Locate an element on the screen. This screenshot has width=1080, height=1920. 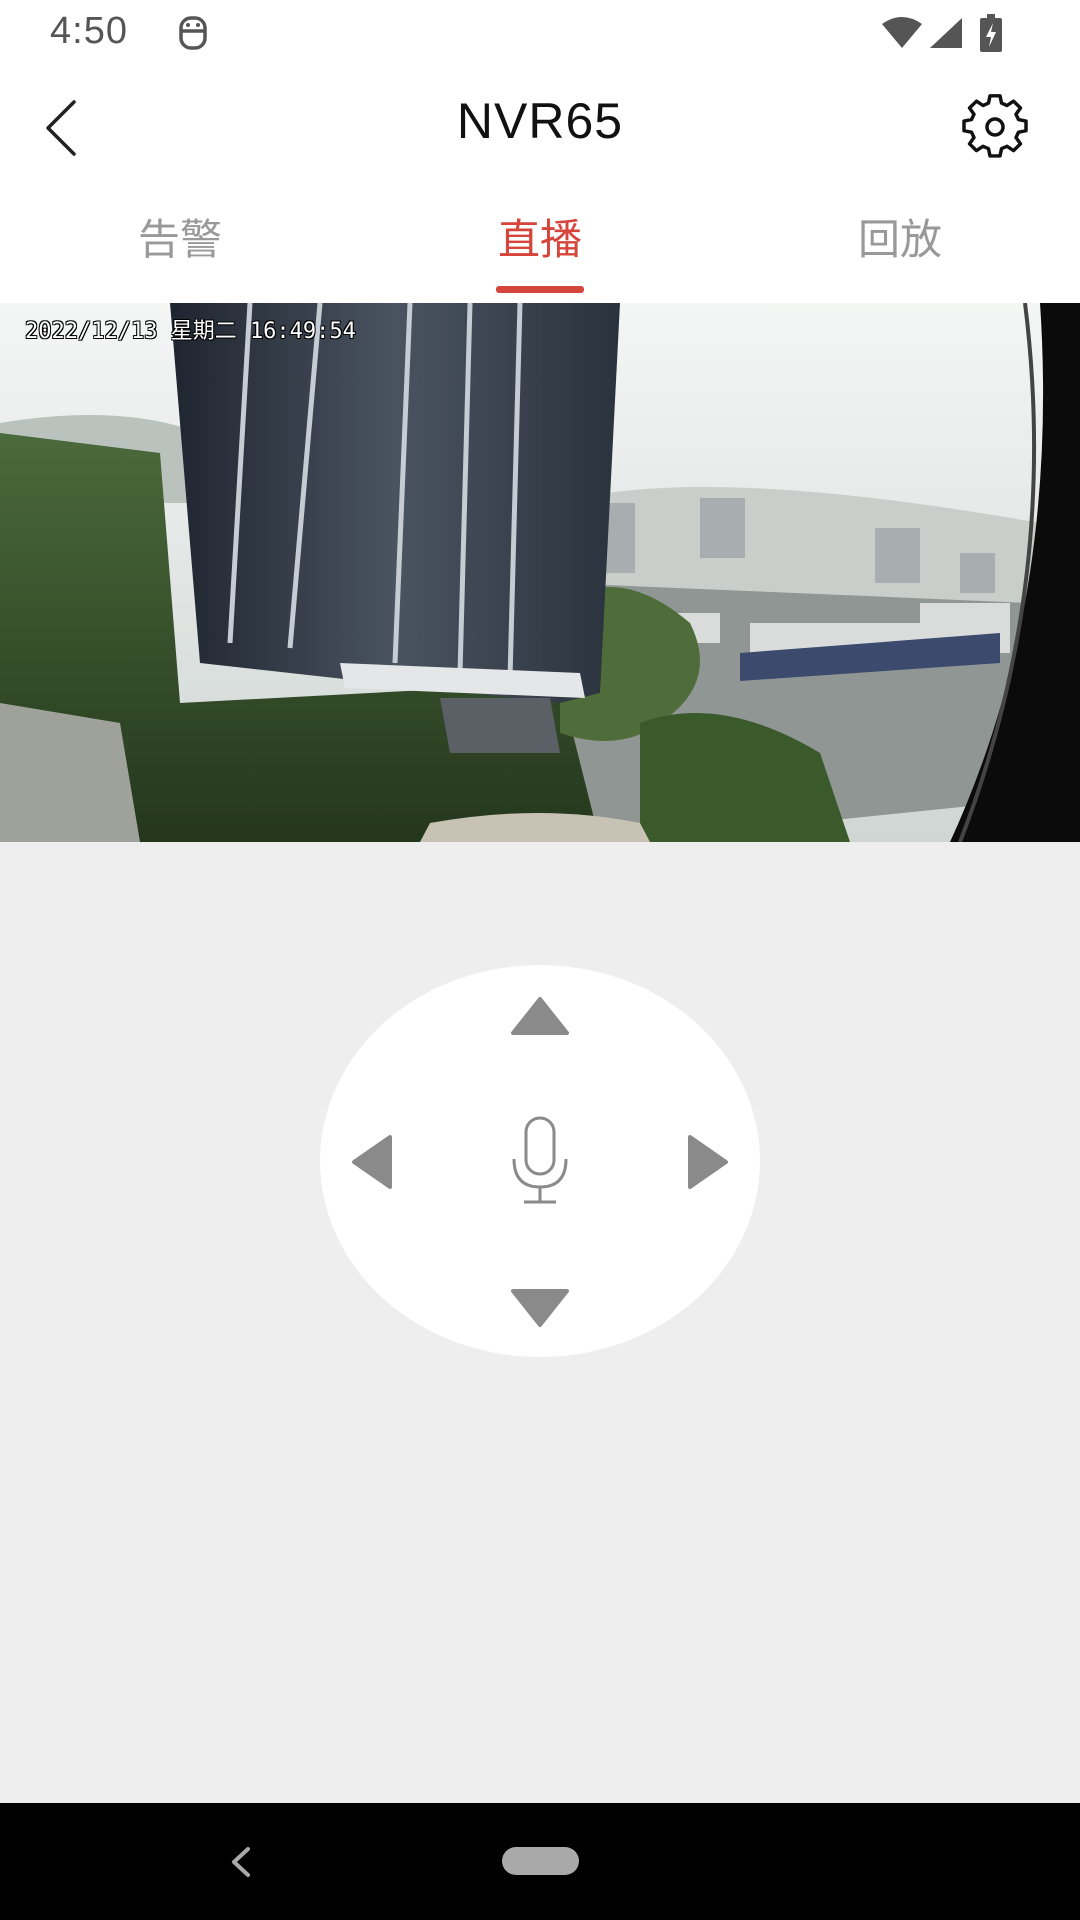
tab-bar: 告警 直播 回放 is located at coordinates (540, 245).